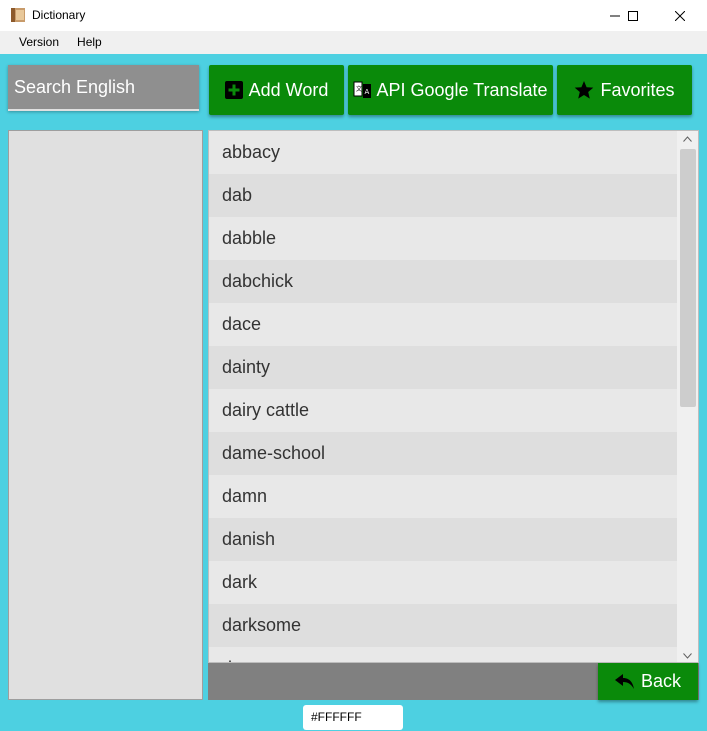 This screenshot has height=731, width=707. I want to click on svg-text: A, so click(367, 92).